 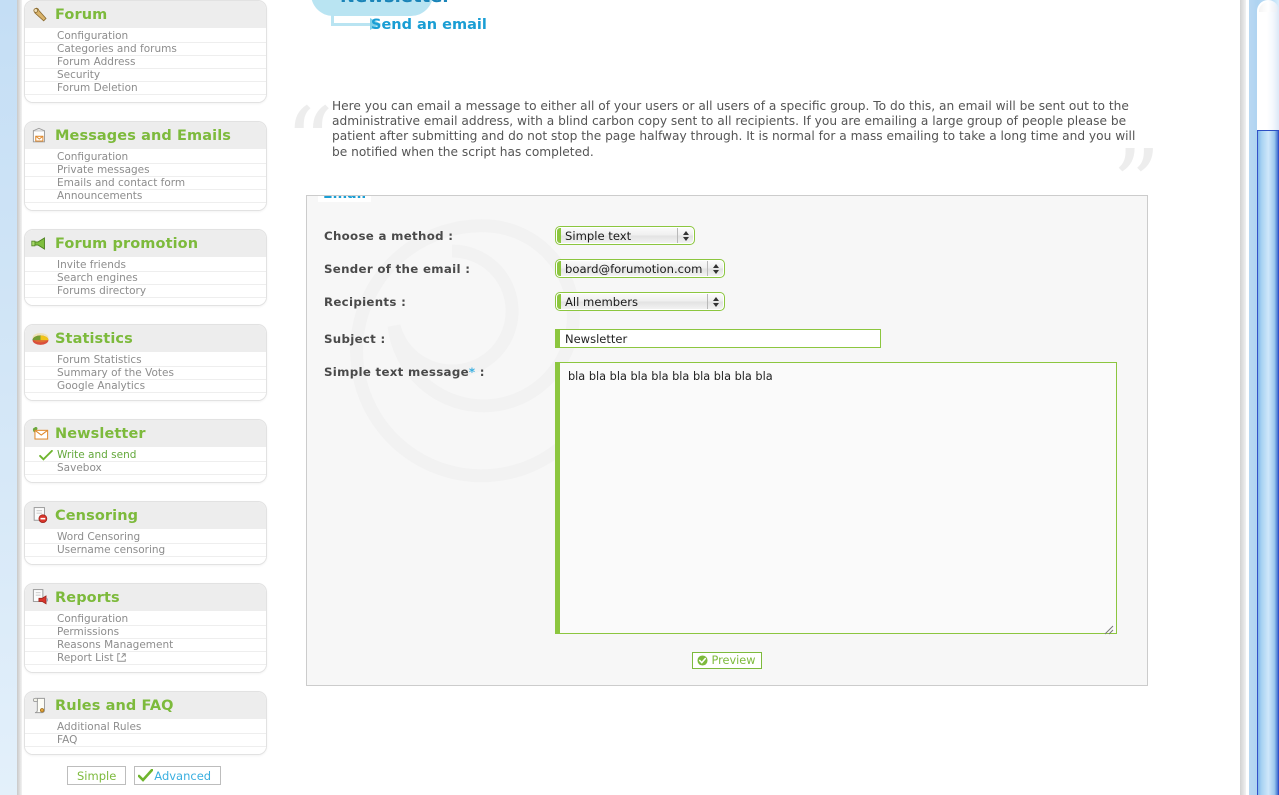 I want to click on sidebar-panel-header: Censoring, so click(x=145, y=515).